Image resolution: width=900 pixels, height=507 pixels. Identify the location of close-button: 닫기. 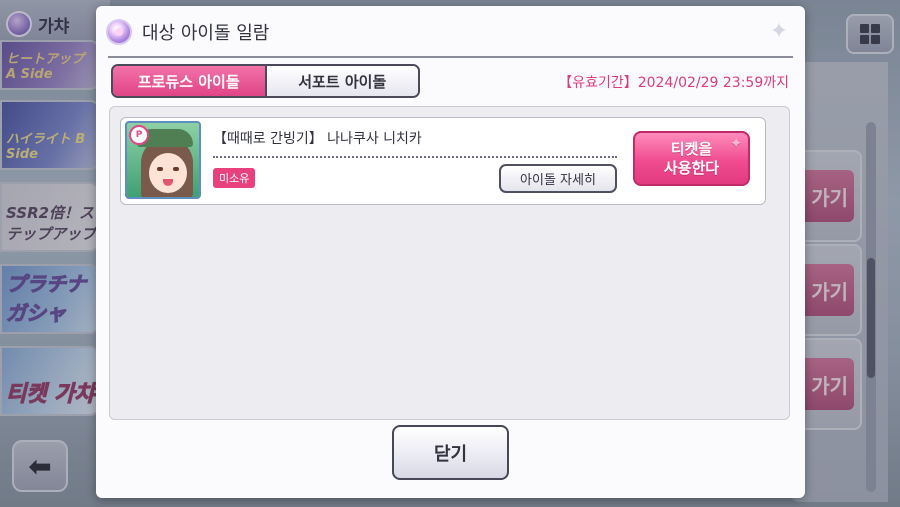
(450, 452).